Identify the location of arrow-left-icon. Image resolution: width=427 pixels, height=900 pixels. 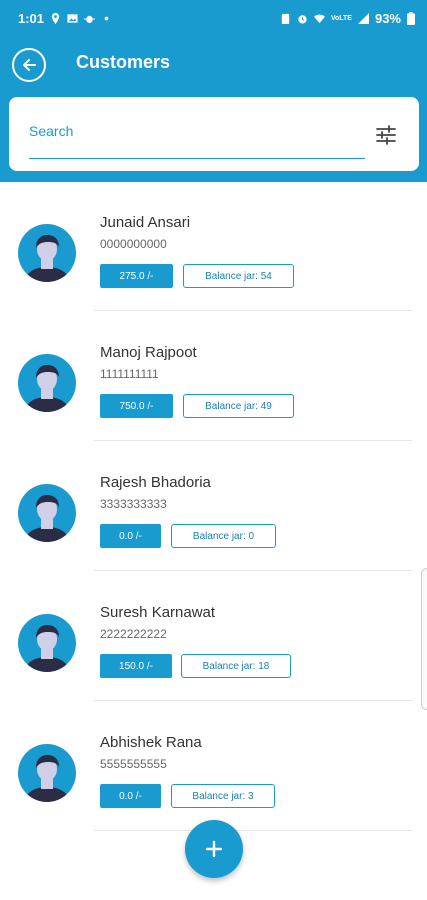
(29, 65).